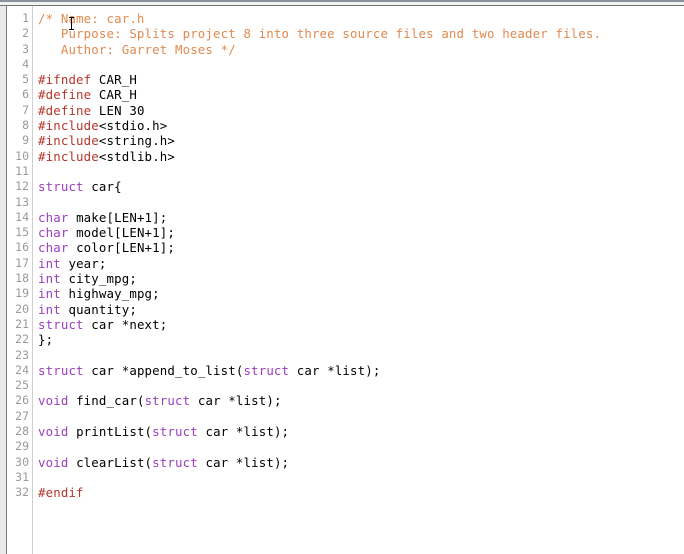 The height and width of the screenshot is (554, 684). I want to click on code-line: struct car *next;, so click(361, 324).